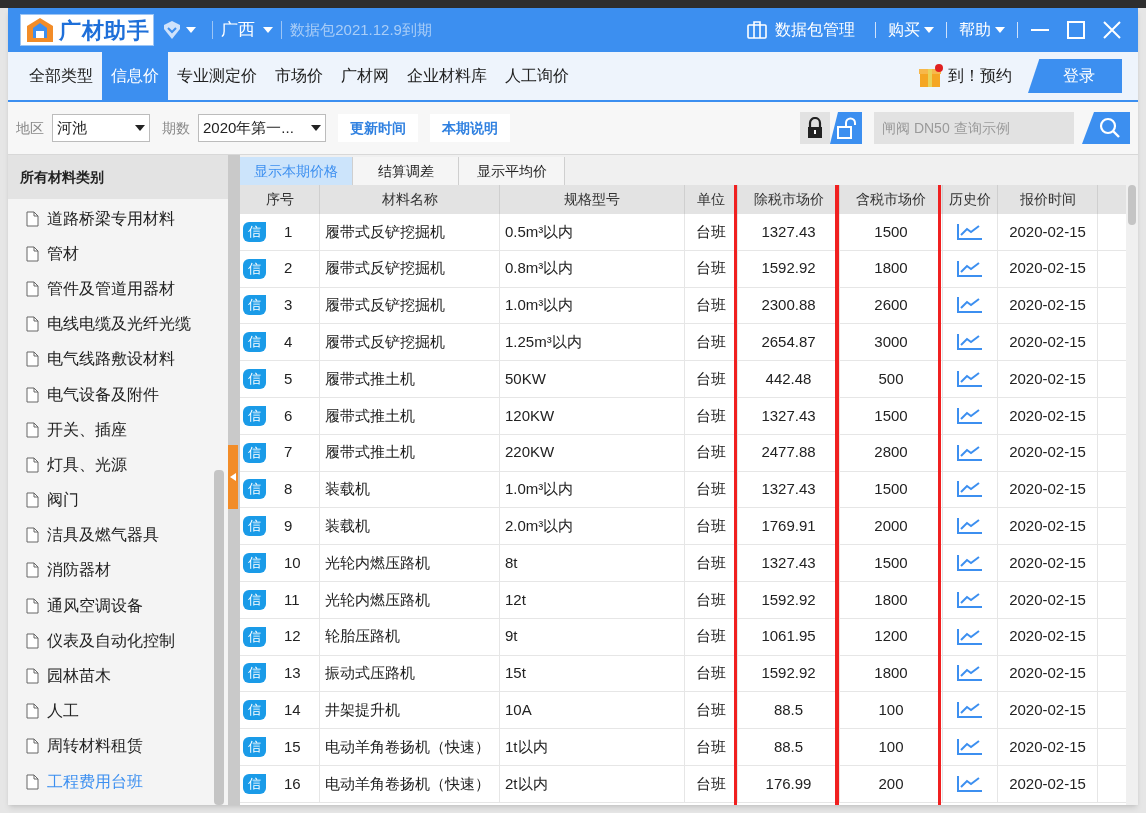 This screenshot has width=1146, height=813. I want to click on column-header: 单位, so click(711, 199).